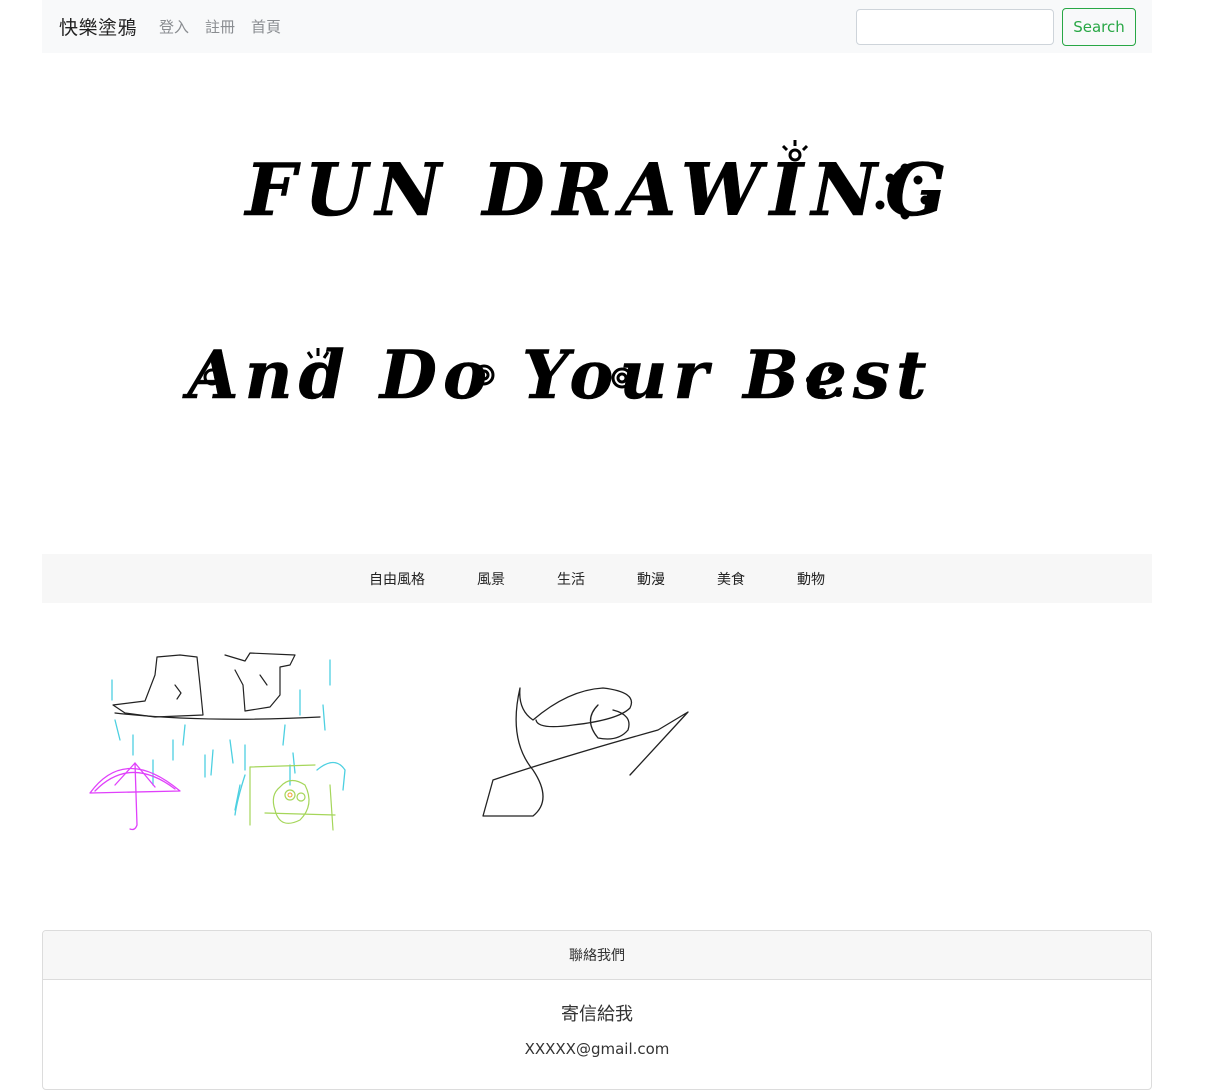 The image size is (1226, 1090). What do you see at coordinates (598, 189) in the screenshot?
I see `banner-line1-text: FUN DRAWING` at bounding box center [598, 189].